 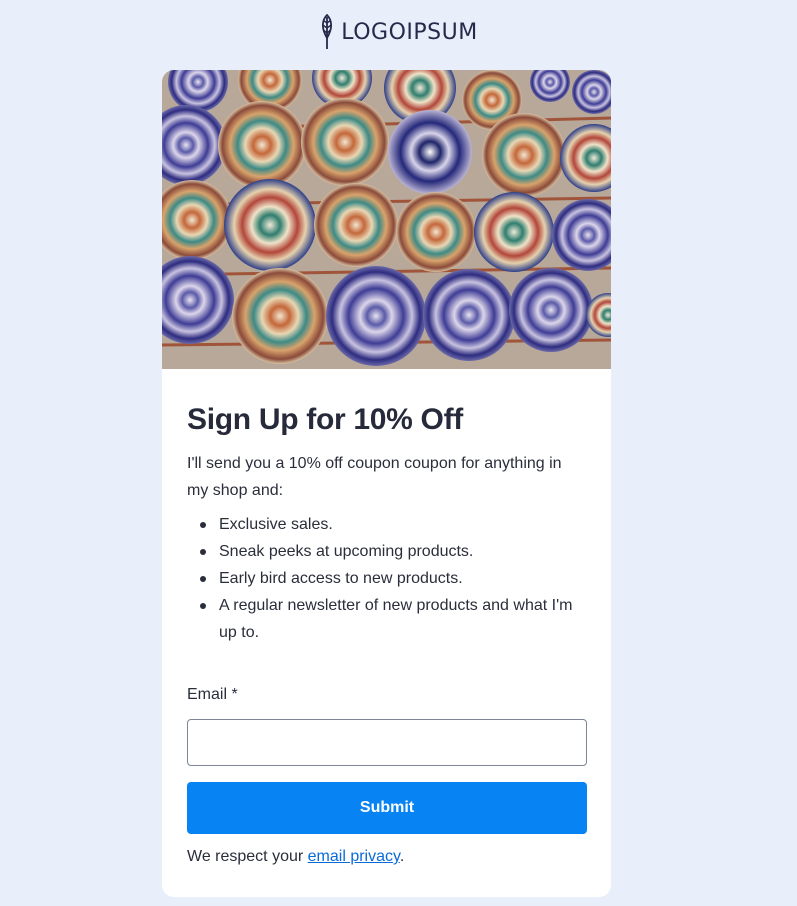 What do you see at coordinates (325, 419) in the screenshot?
I see `form-title: Sign Up for 10% Off` at bounding box center [325, 419].